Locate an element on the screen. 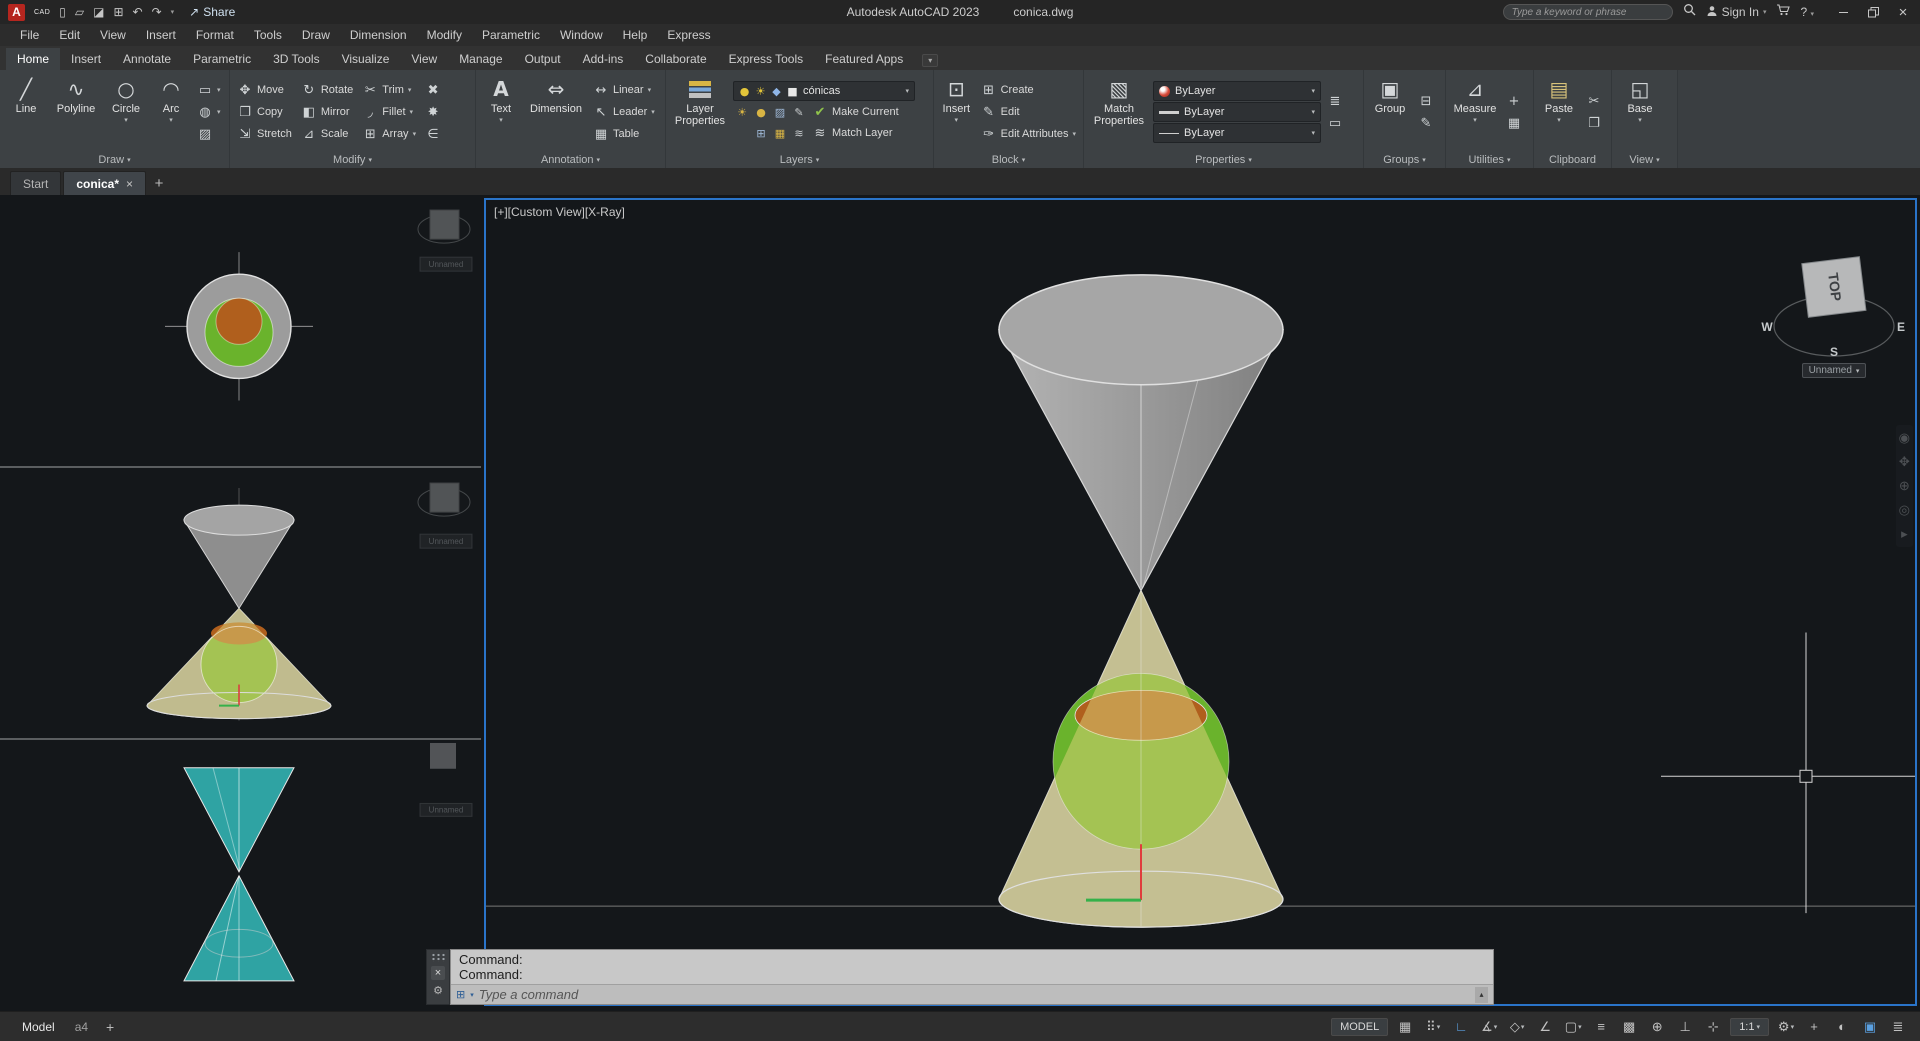  menu-insert: Insert is located at coordinates (161, 35).